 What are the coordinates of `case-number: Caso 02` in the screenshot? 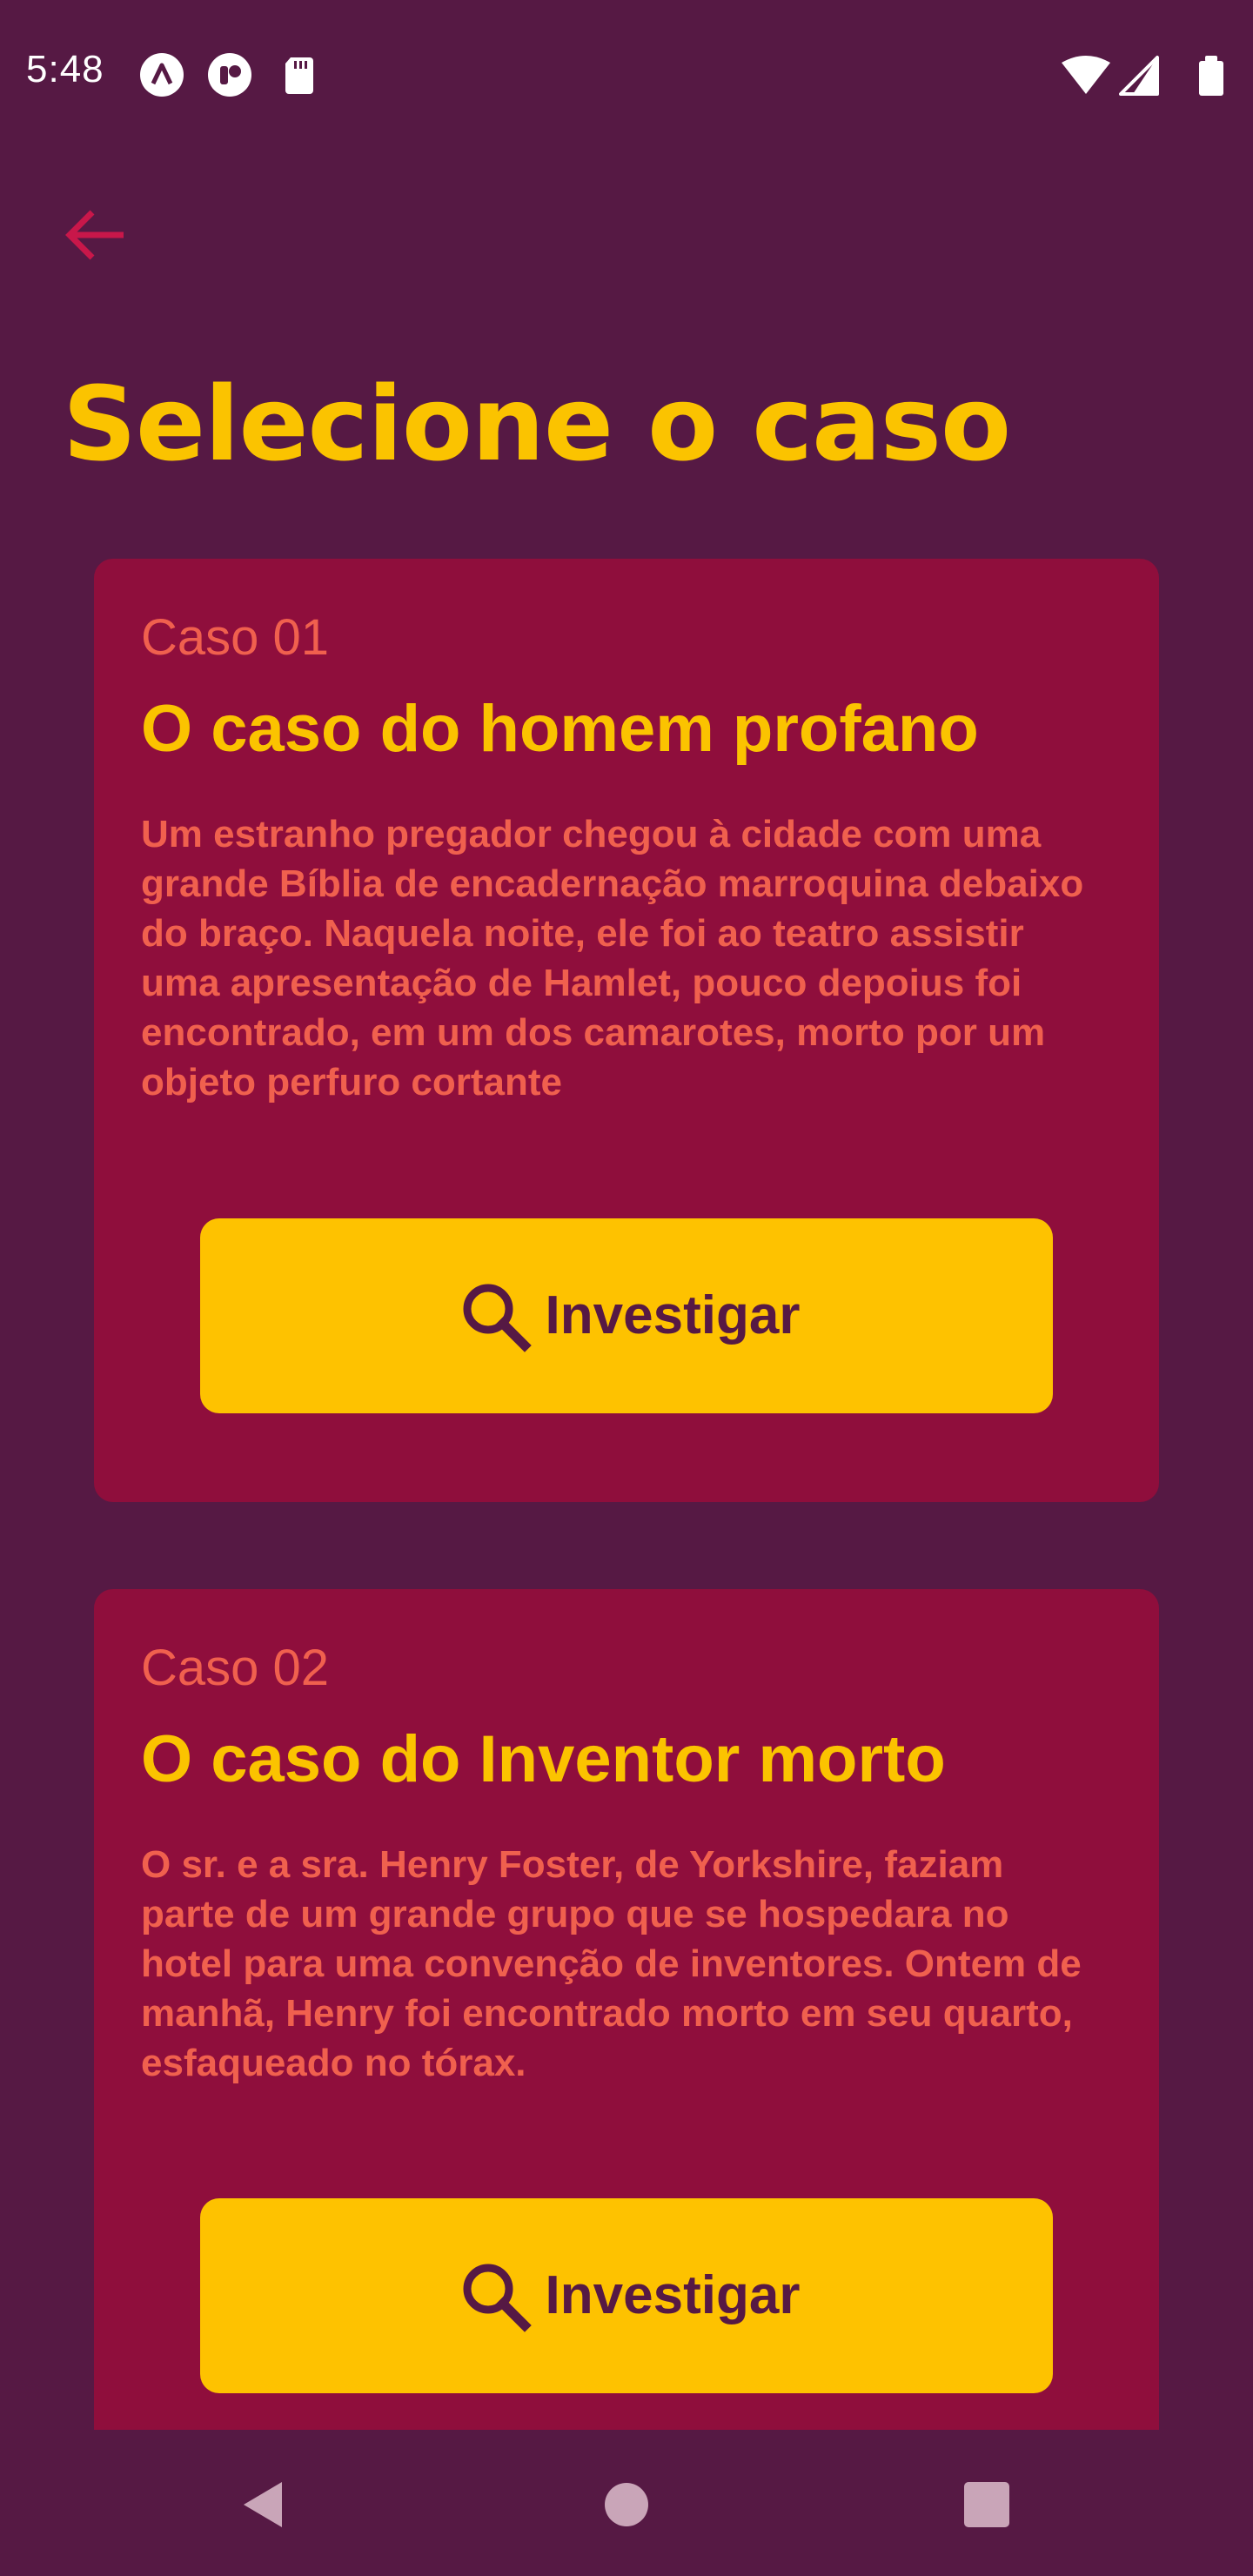 It's located at (235, 1668).